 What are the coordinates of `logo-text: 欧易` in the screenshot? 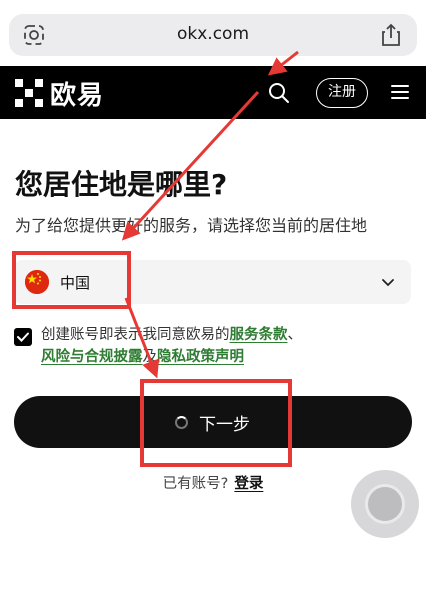 It's located at (77, 93).